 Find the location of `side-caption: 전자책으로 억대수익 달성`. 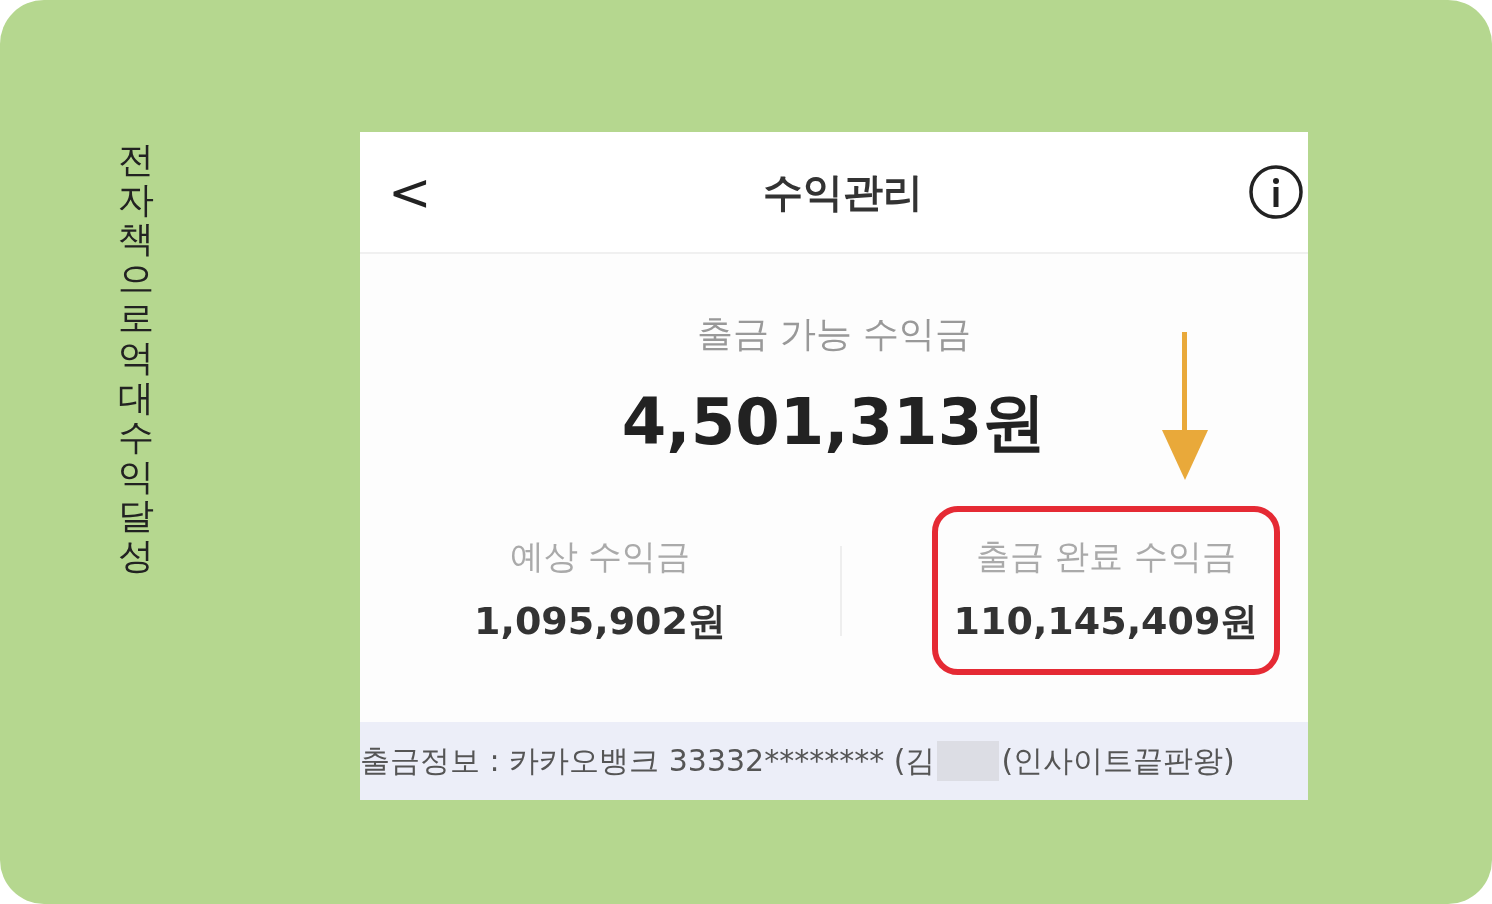

side-caption: 전자책으로 억대수익 달성 is located at coordinates (136, 358).